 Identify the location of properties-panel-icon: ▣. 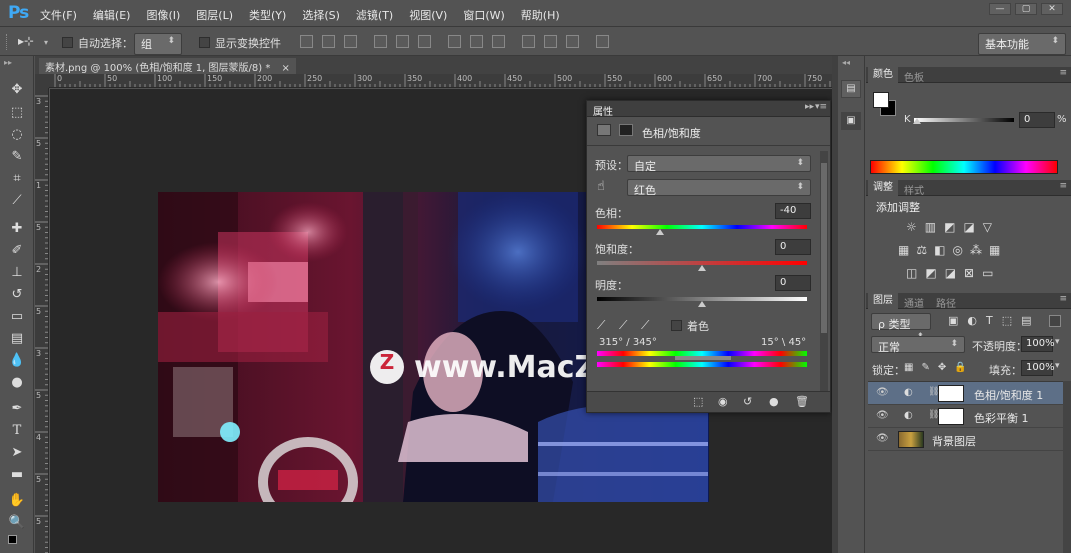
(851, 121).